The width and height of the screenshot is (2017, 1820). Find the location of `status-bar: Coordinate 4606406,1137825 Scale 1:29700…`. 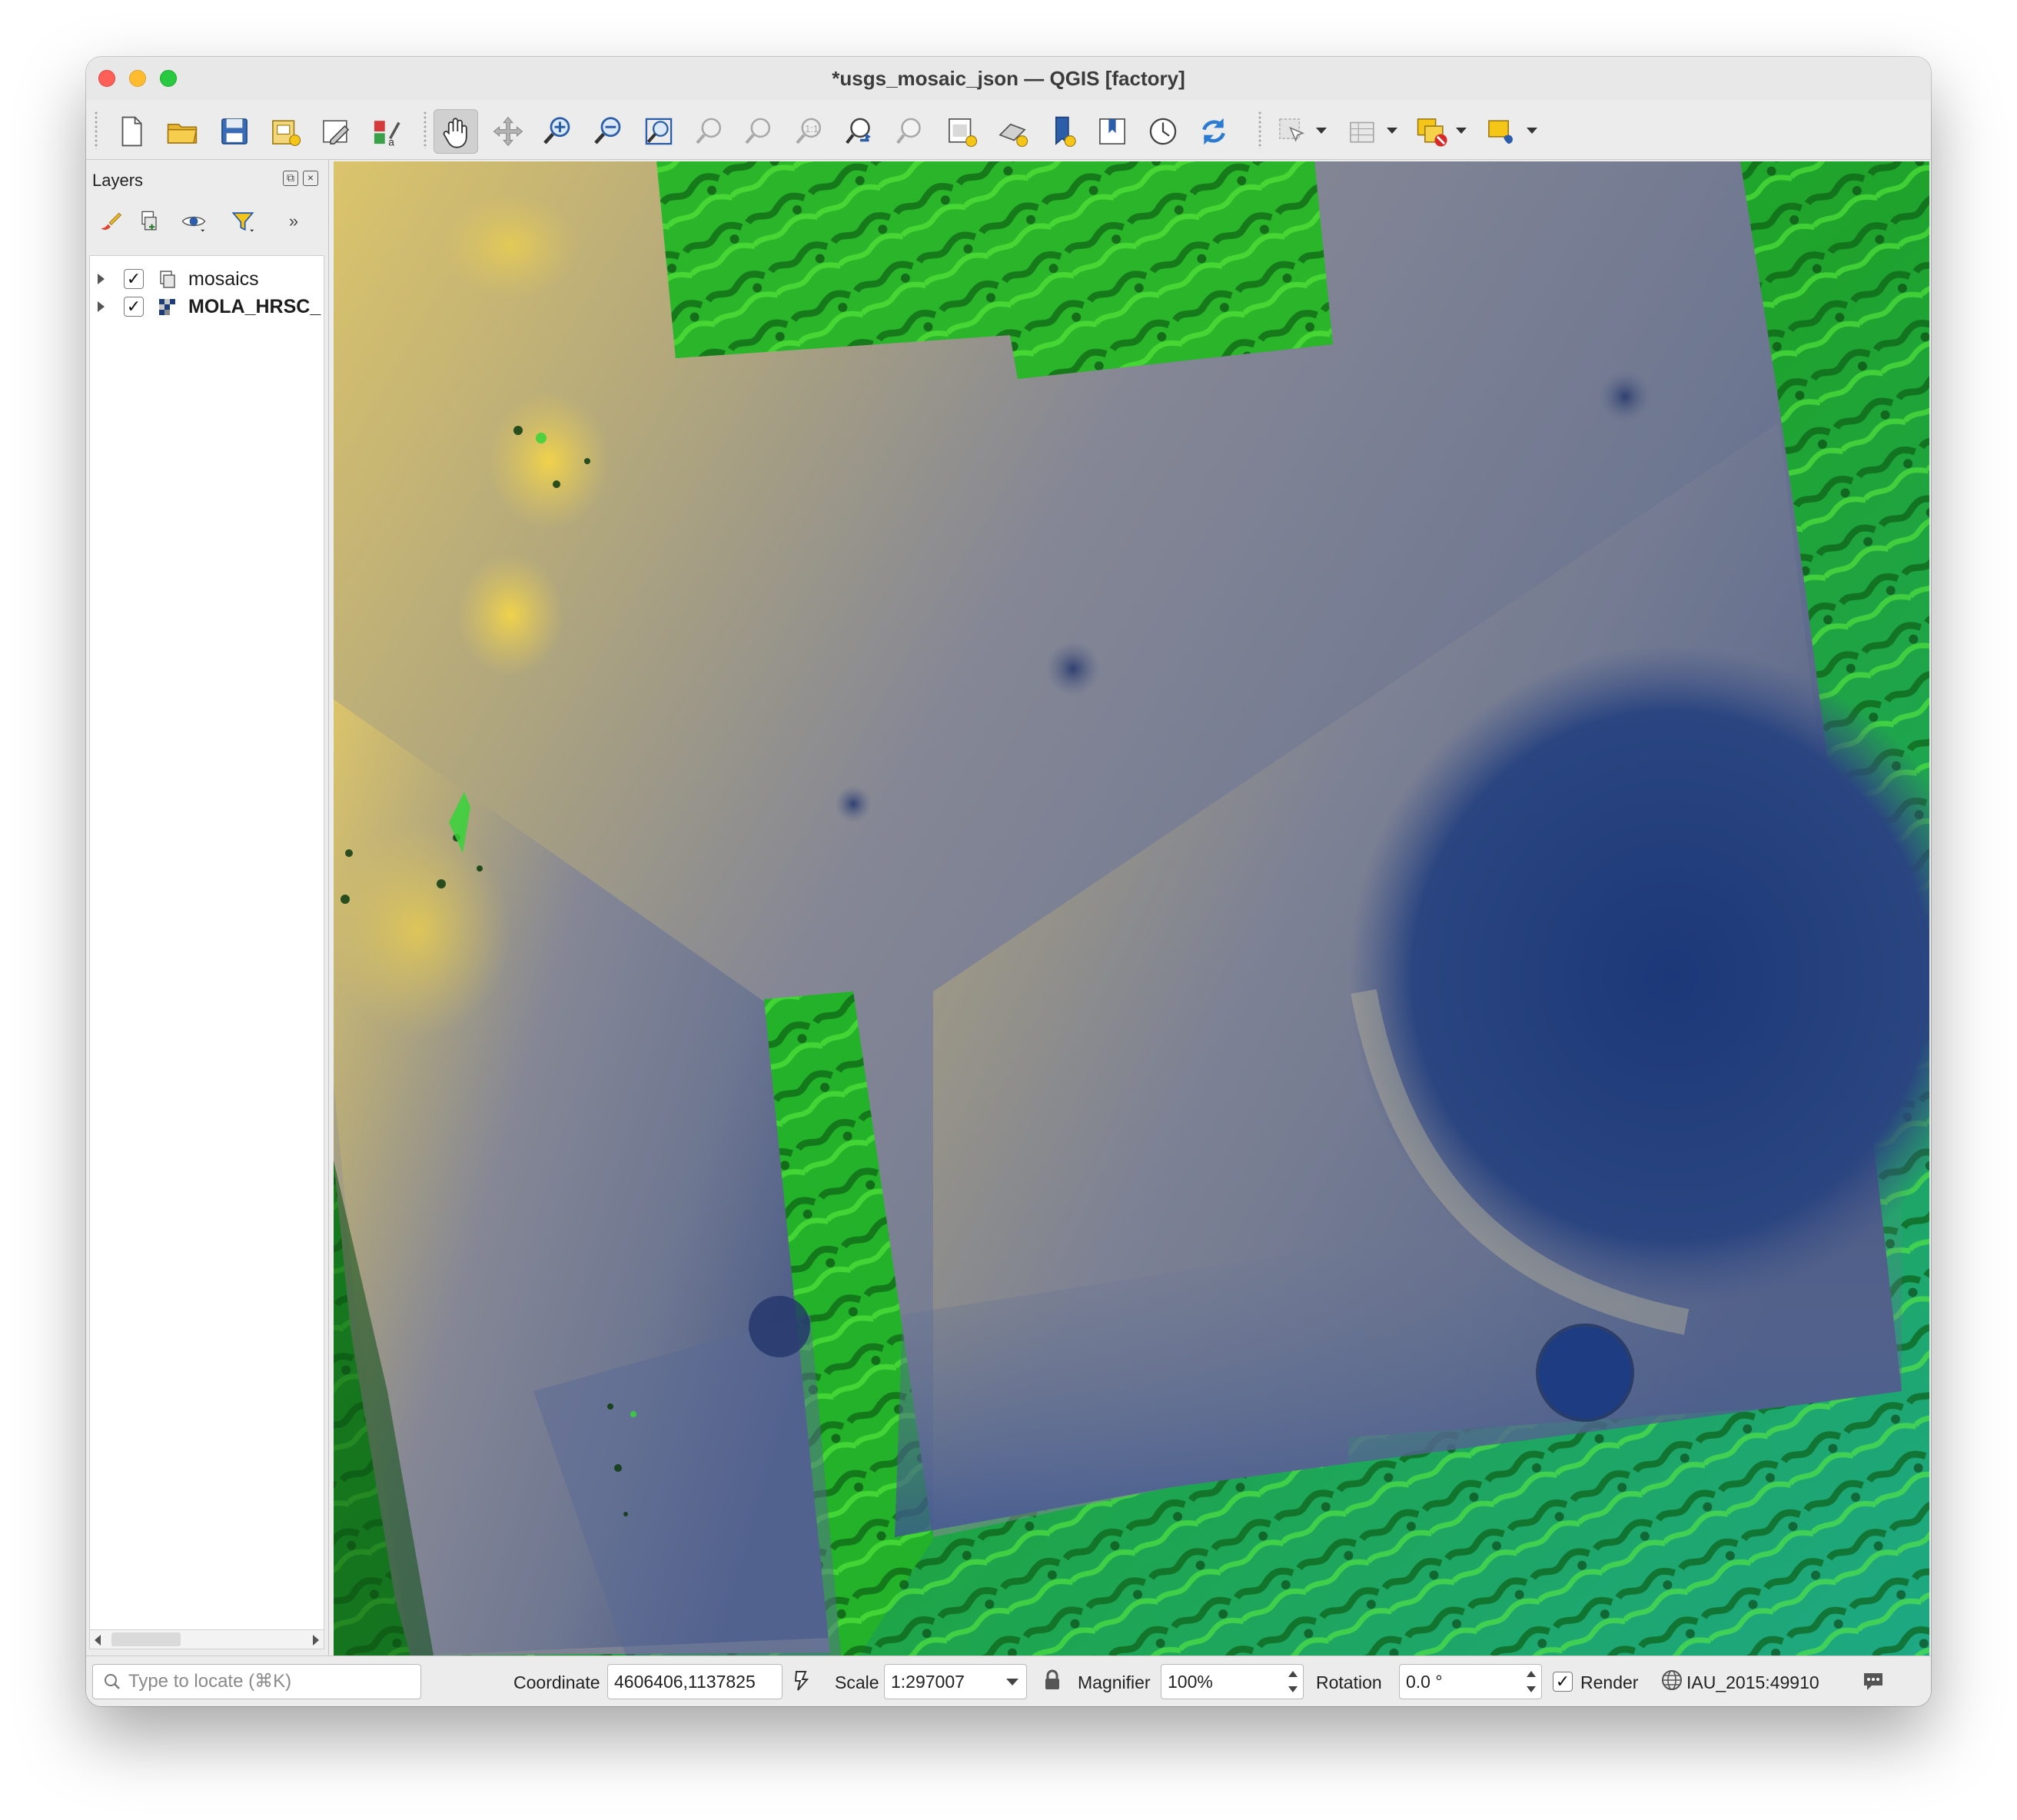

status-bar: Coordinate 4606406,1137825 Scale 1:29700… is located at coordinates (1008, 1681).